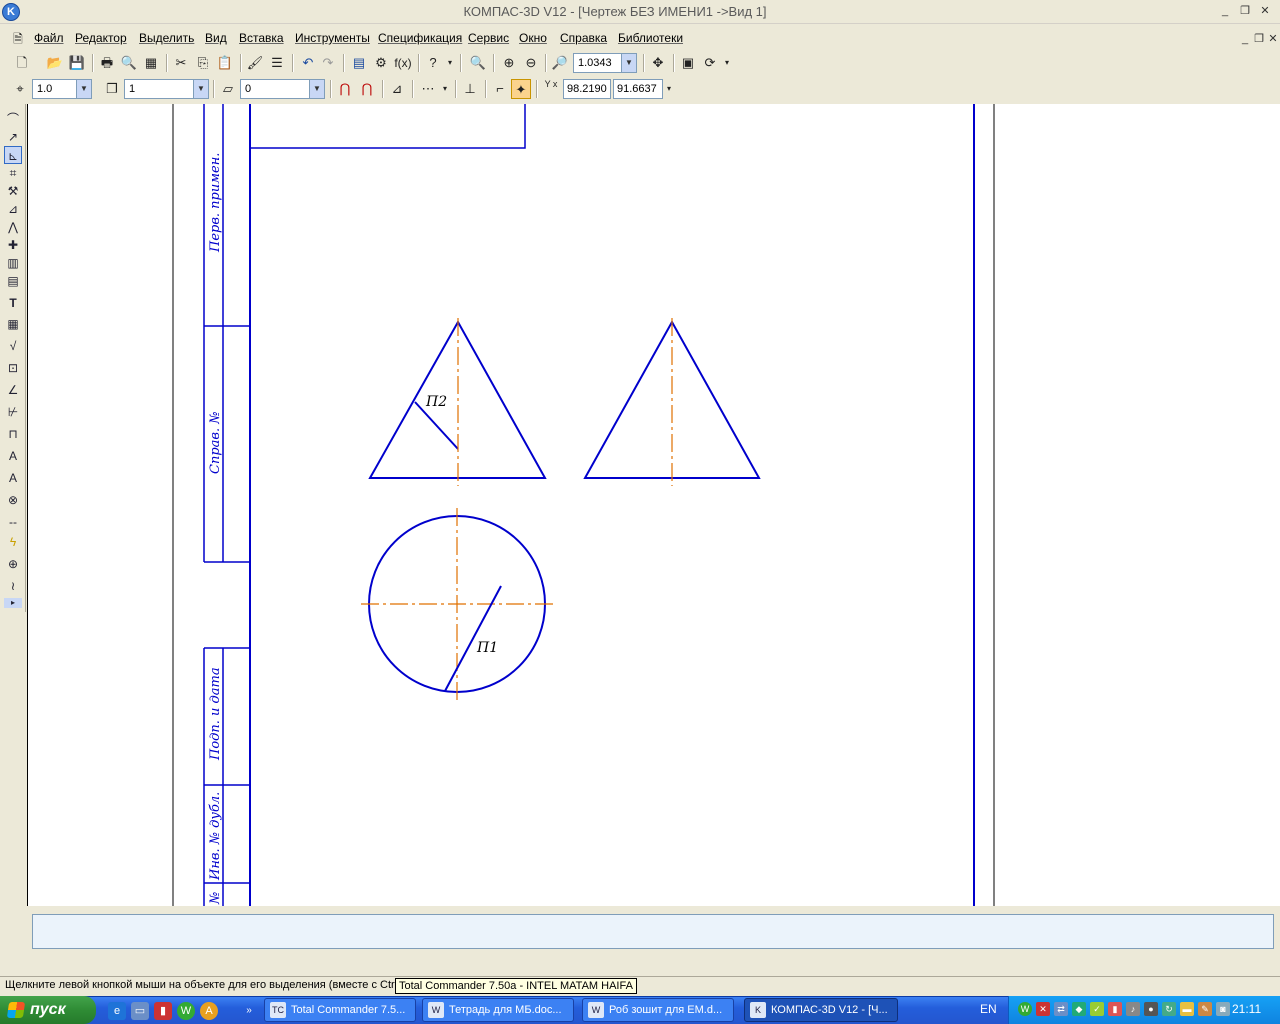 The image size is (1280, 1024). I want to click on grid-icon: ⋯, so click(428, 89).